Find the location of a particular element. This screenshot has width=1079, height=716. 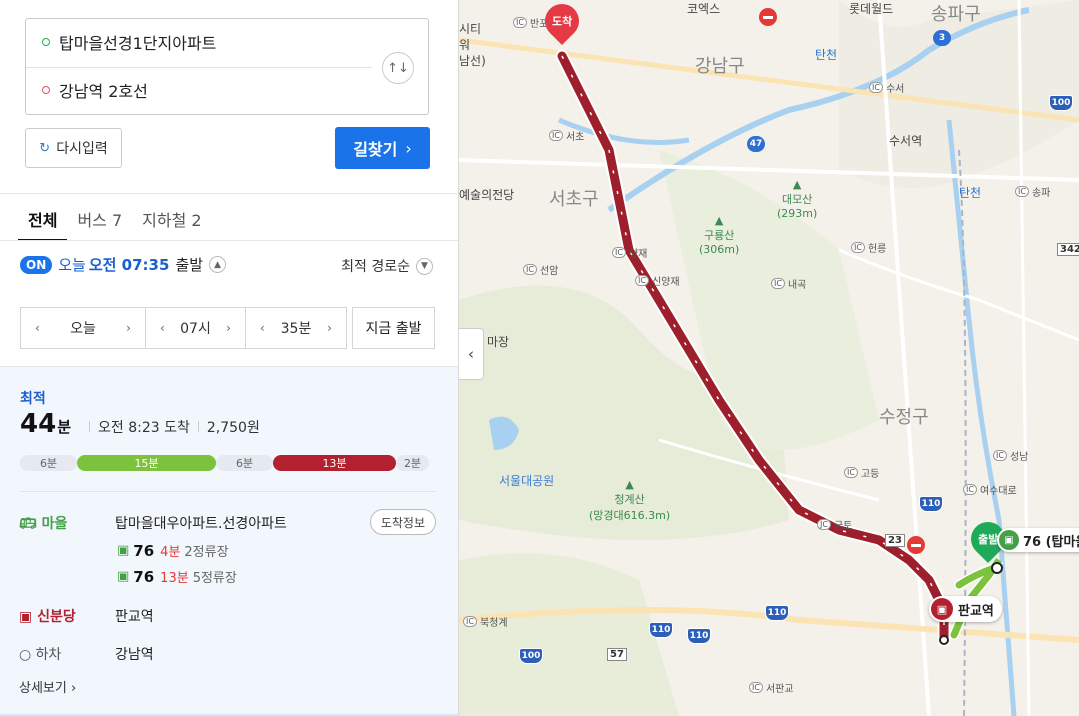

station-marker: ▣ 판교역 is located at coordinates (965, 609).